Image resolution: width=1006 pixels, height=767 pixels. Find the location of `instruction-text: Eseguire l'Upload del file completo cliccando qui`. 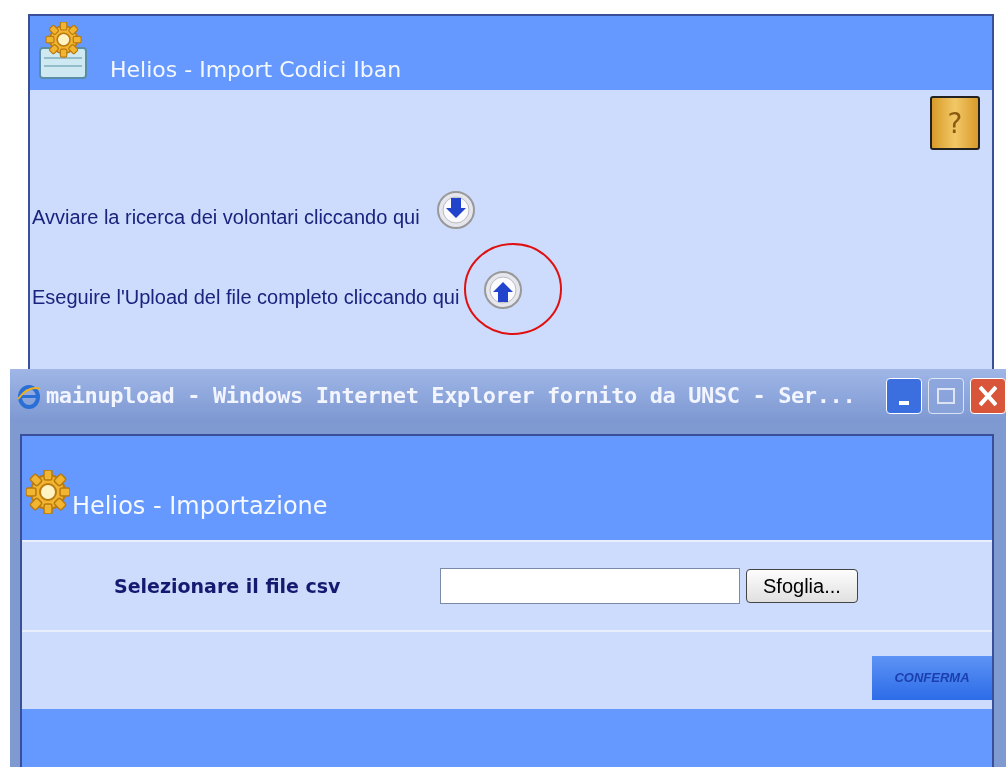

instruction-text: Eseguire l'Upload del file completo cliccando qui is located at coordinates (246, 296).